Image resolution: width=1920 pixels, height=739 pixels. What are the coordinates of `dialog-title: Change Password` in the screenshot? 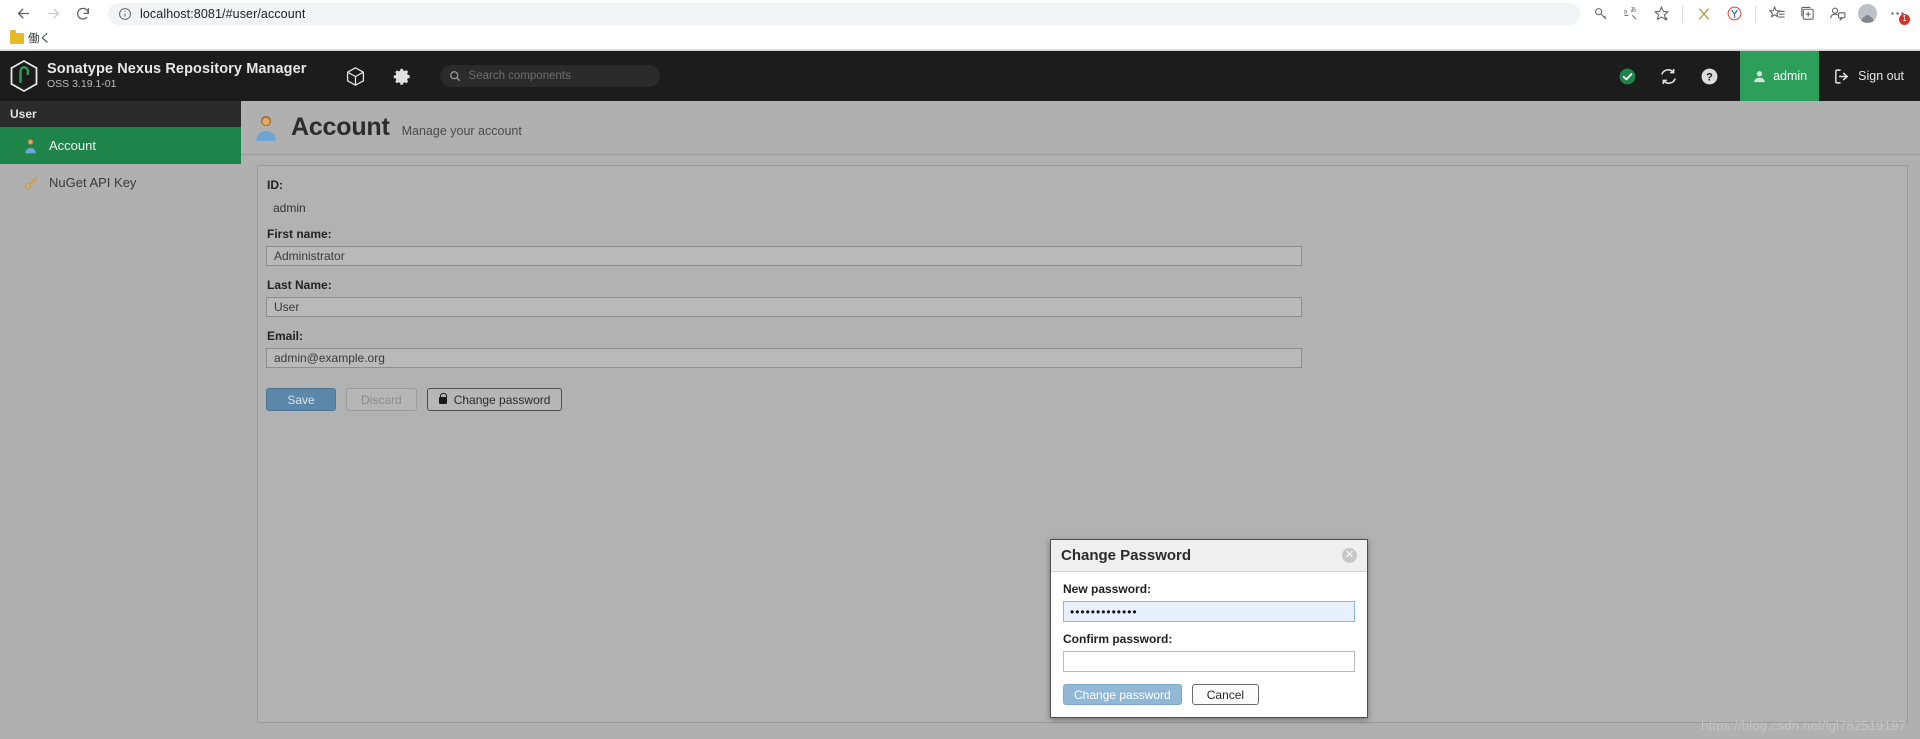 It's located at (1126, 555).